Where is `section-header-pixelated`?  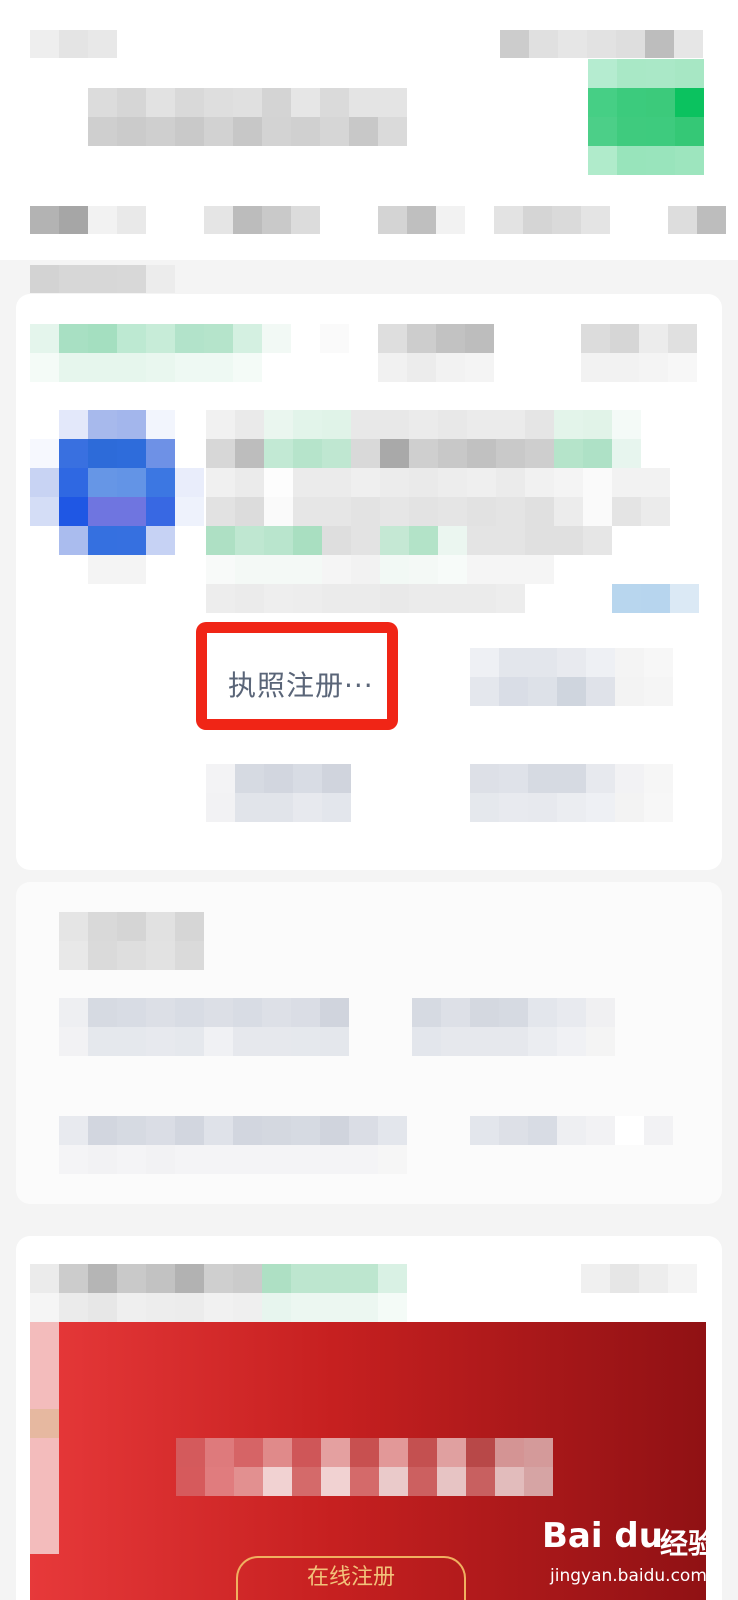 section-header-pixelated is located at coordinates (102, 279).